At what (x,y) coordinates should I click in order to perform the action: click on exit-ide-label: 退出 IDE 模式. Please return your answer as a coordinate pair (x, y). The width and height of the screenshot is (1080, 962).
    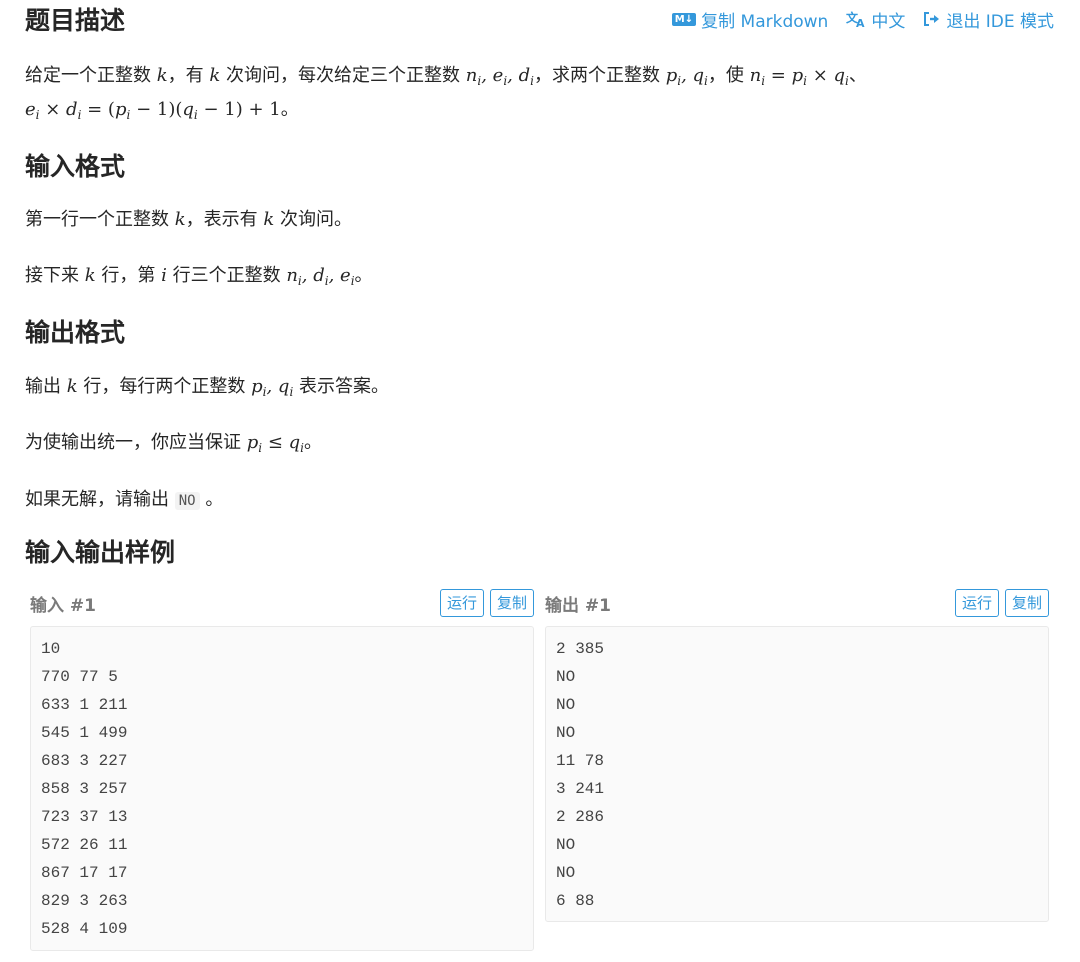
    Looking at the image, I should click on (1000, 21).